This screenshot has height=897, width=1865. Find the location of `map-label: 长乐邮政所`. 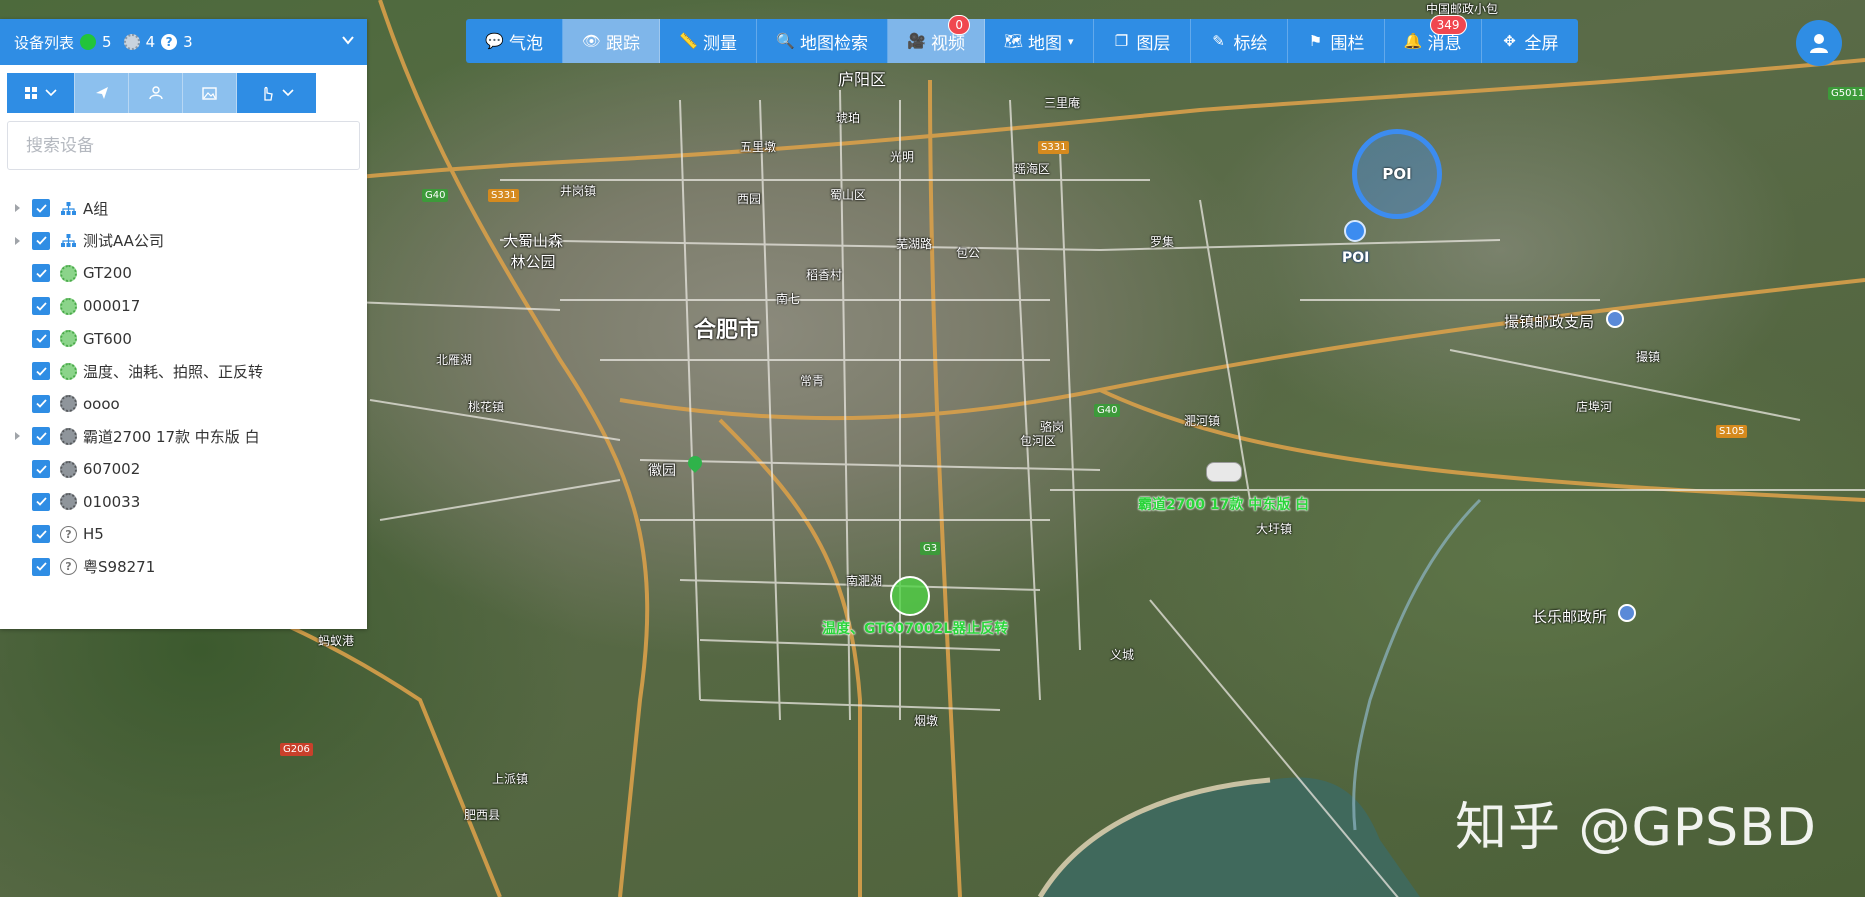

map-label: 长乐邮政所 is located at coordinates (1570, 617).